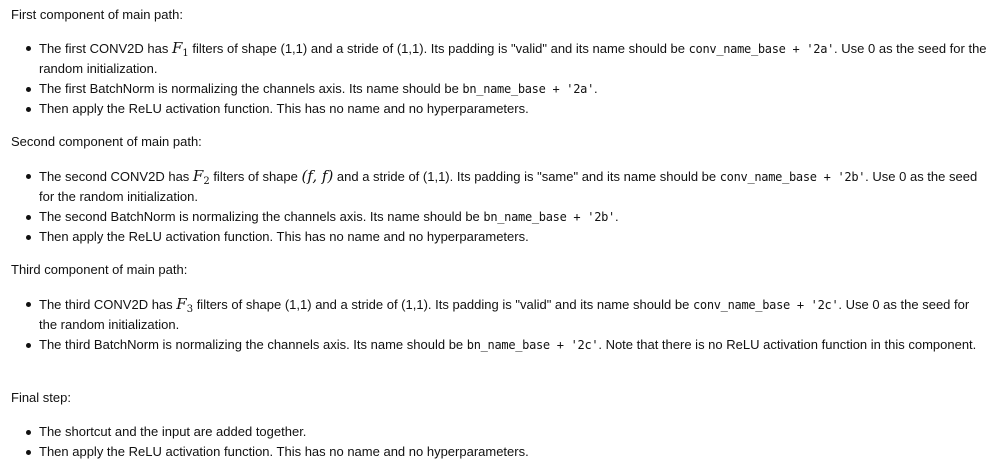 Image resolution: width=998 pixels, height=467 pixels. Describe the element at coordinates (528, 89) in the screenshot. I see `inline-code: bn_name_base + '2a'` at that location.